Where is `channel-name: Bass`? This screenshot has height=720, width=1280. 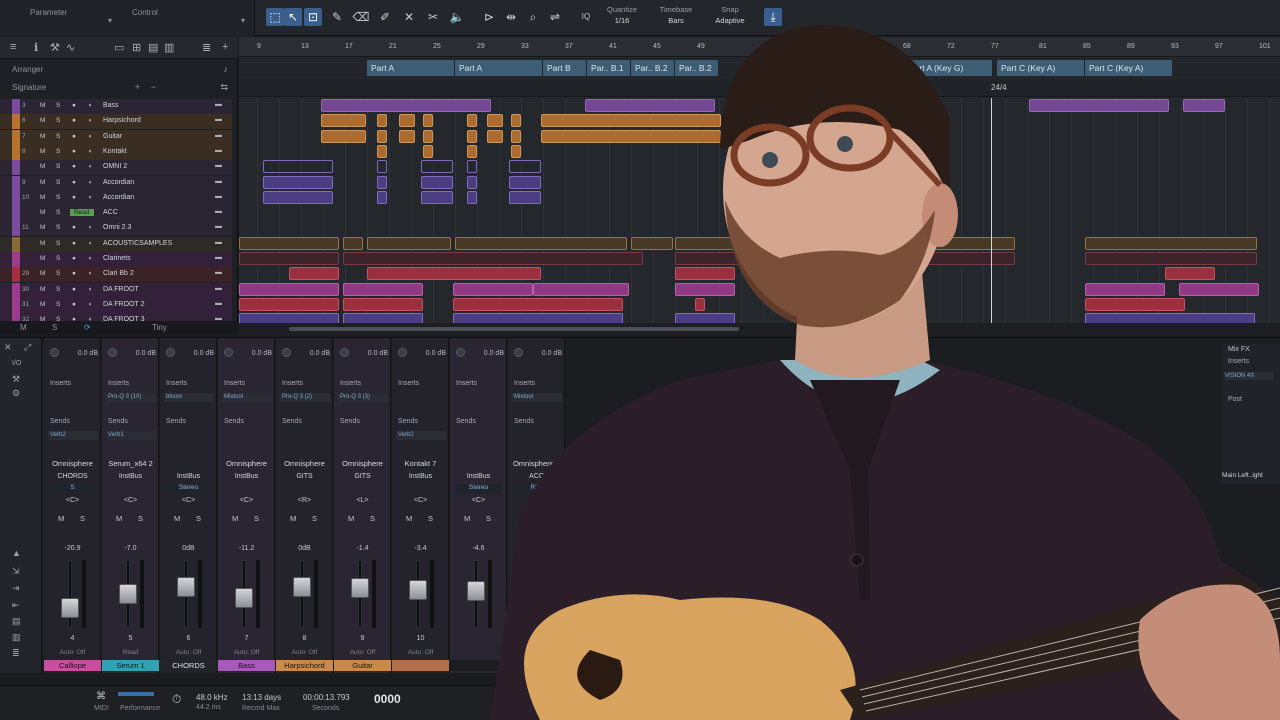 channel-name: Bass is located at coordinates (246, 665).